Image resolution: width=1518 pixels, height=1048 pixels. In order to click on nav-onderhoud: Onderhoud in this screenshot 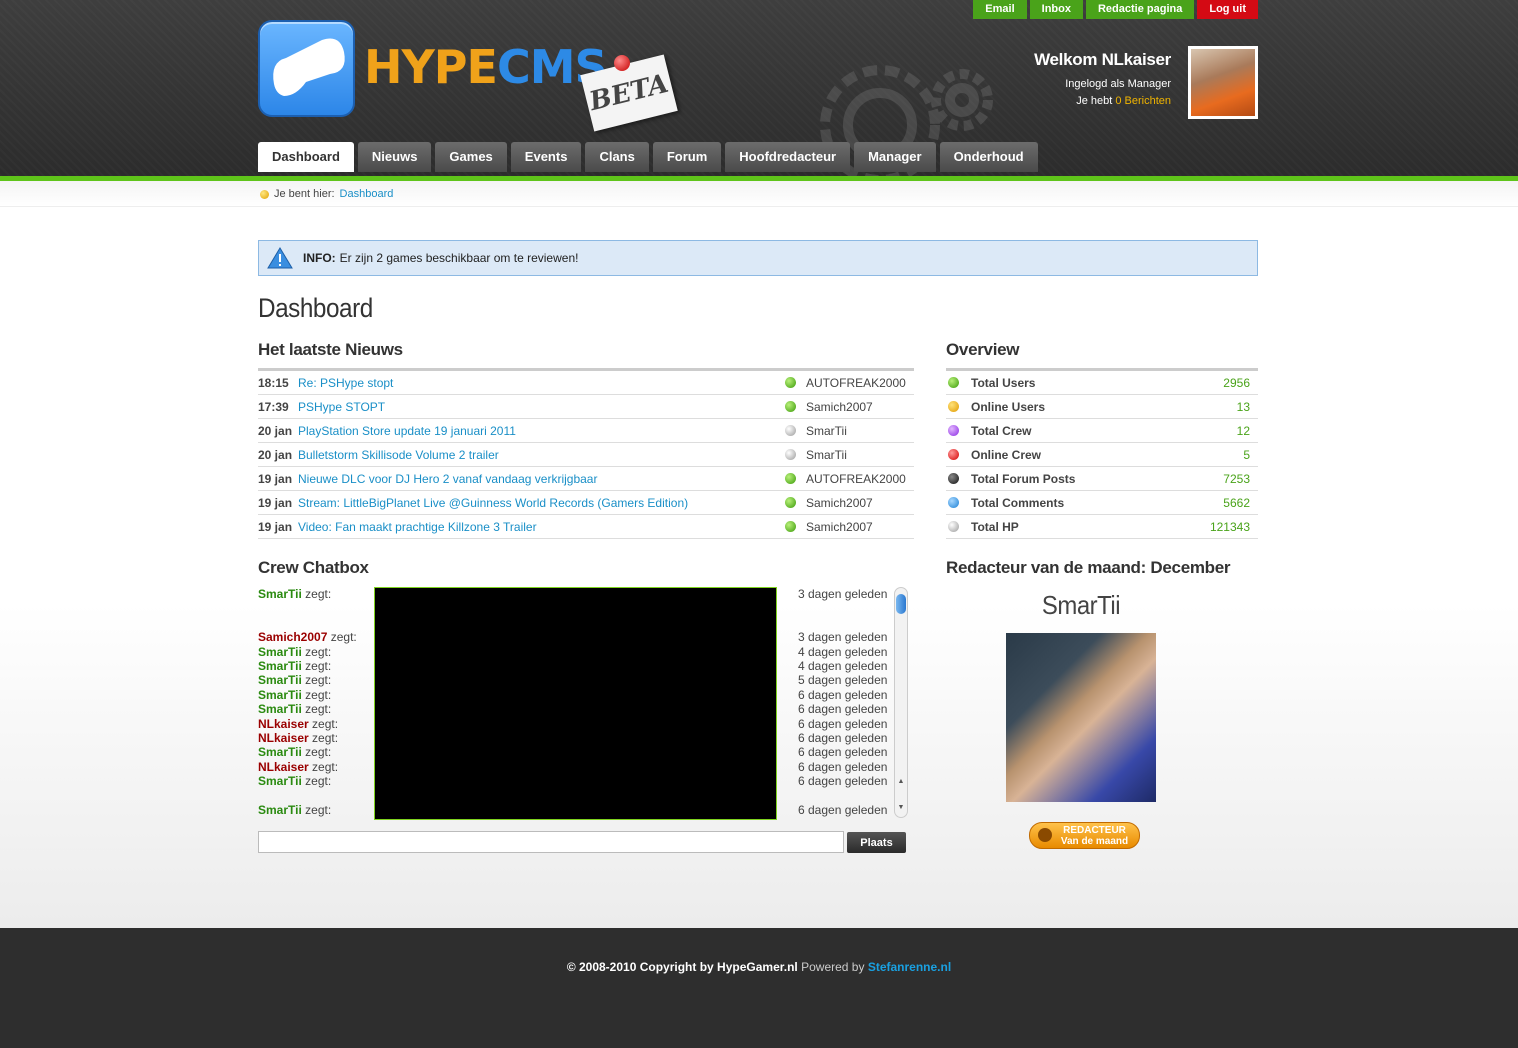, I will do `click(988, 157)`.